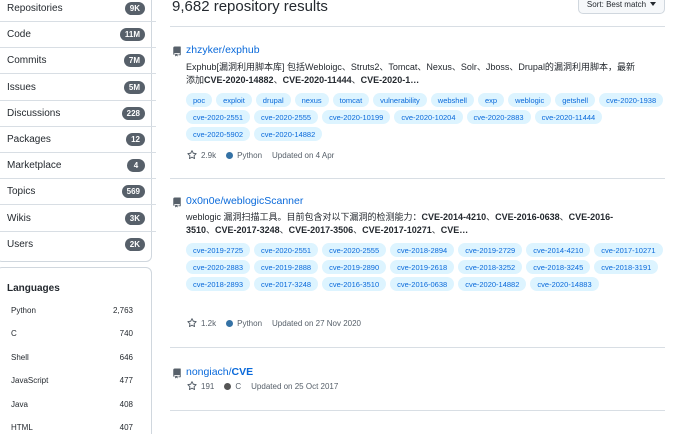 The height and width of the screenshot is (434, 683). I want to click on repo-meta: 1.2k Python Updated on 27 Nov 2020, so click(274, 323).